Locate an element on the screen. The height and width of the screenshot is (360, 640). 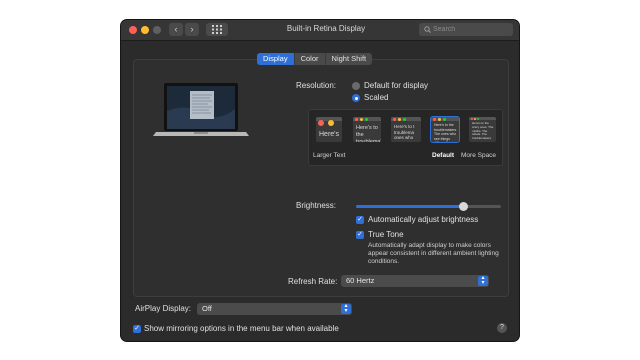
default-for-display-label: Default for display is located at coordinates (396, 85).